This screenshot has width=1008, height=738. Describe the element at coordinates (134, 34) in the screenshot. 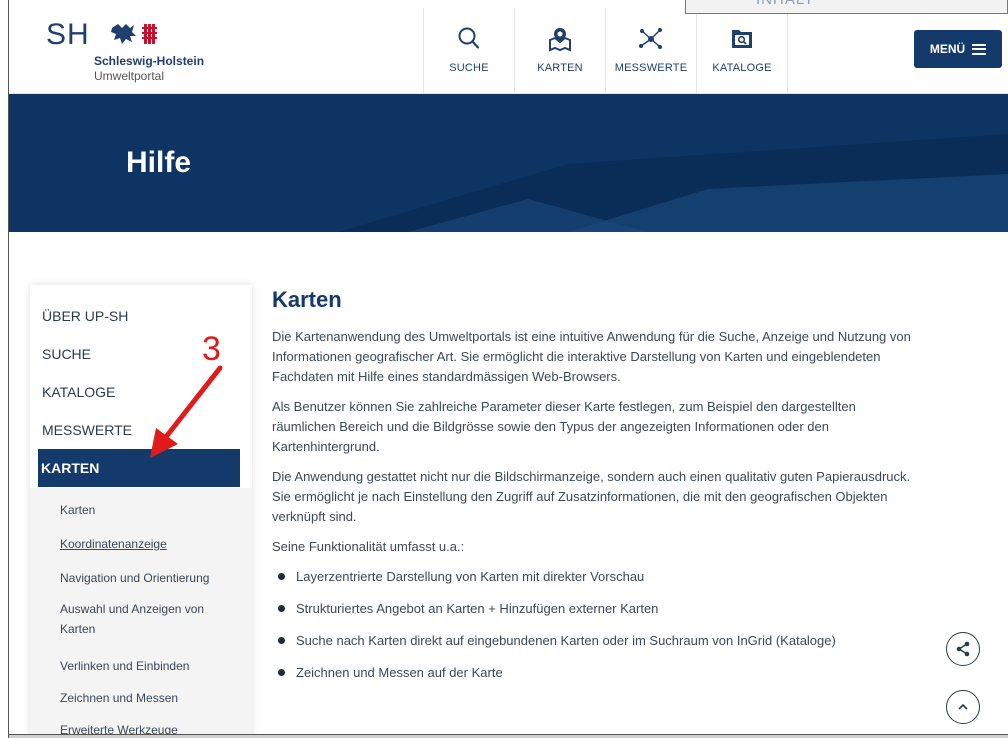

I see `crest-icon` at that location.